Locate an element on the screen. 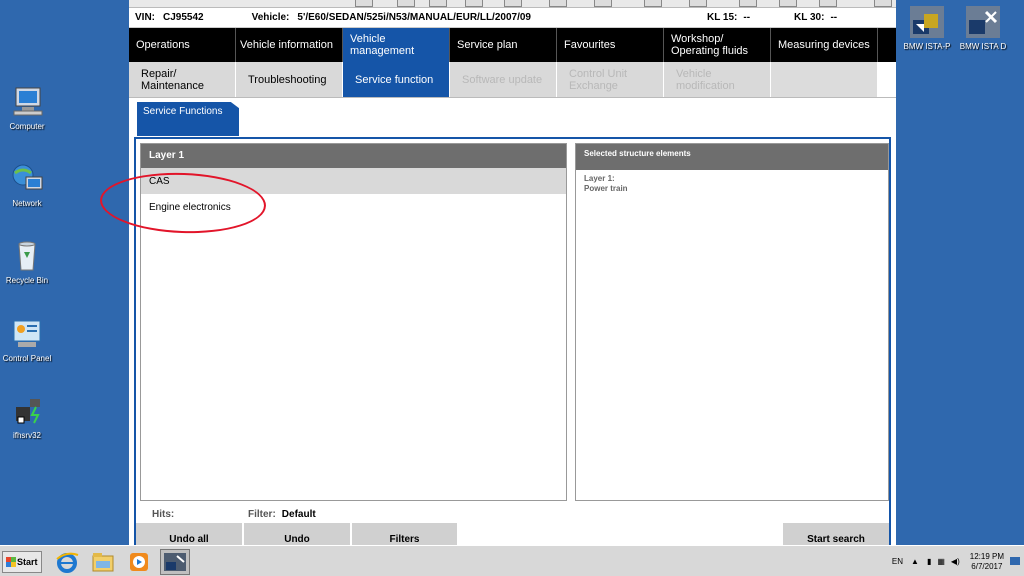 Image resolution: width=1024 pixels, height=576 pixels. clock: 12:19 PM 6/7/2017 is located at coordinates (987, 562).